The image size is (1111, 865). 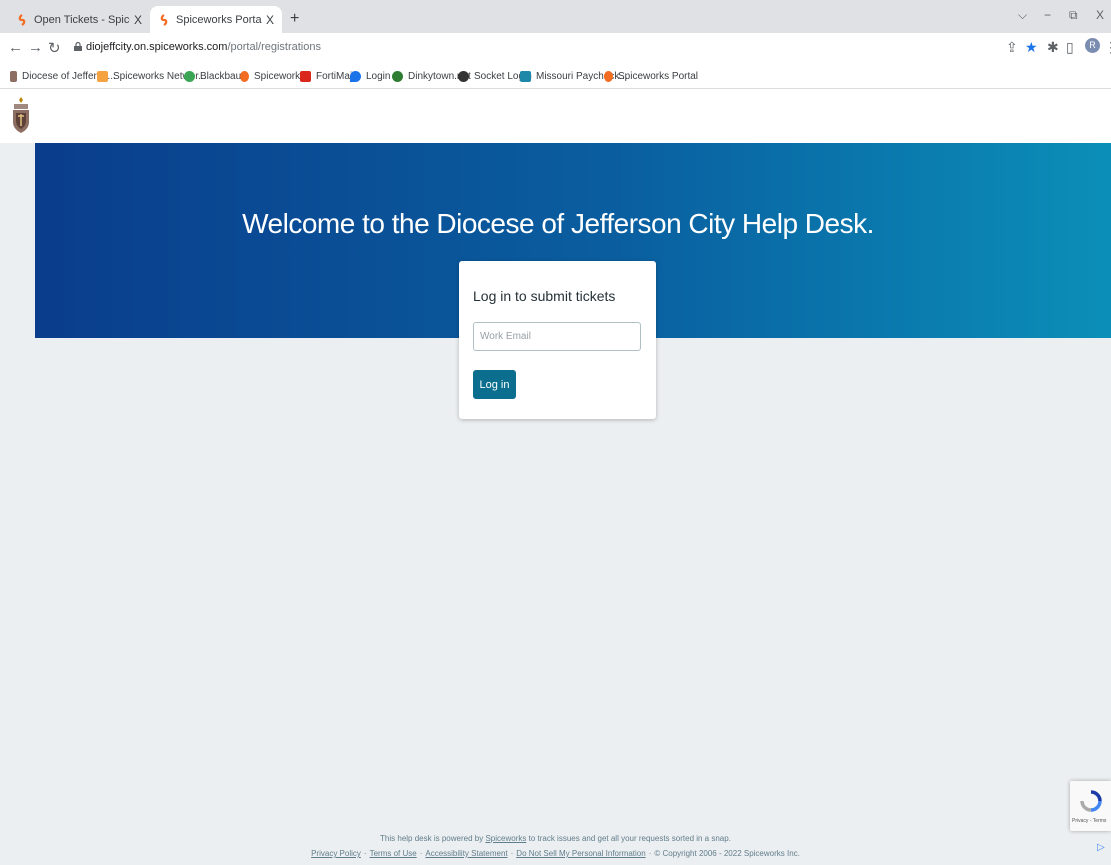 I want to click on bookmark-blackbaud: Blackbaud, so click(x=215, y=76).